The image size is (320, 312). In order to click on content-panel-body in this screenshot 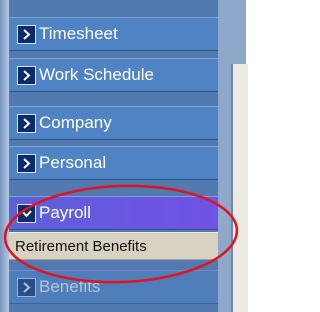, I will do `click(239, 188)`.